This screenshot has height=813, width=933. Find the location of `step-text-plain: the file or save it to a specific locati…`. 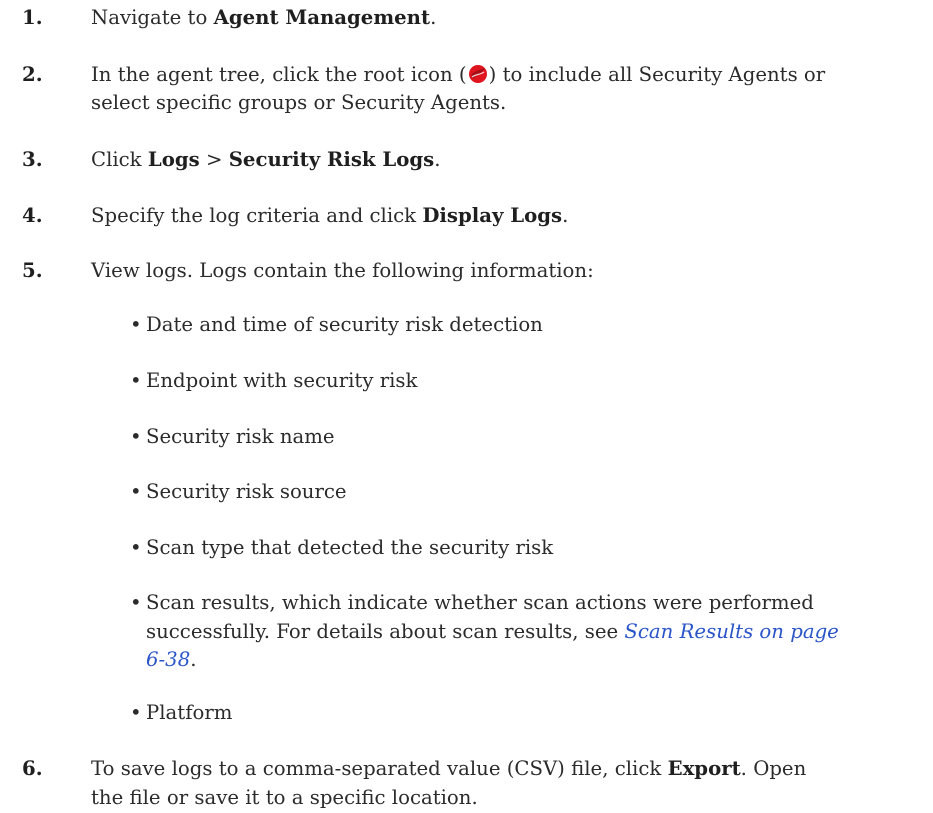

step-text-plain: the file or save it to a specific locati… is located at coordinates (284, 797).